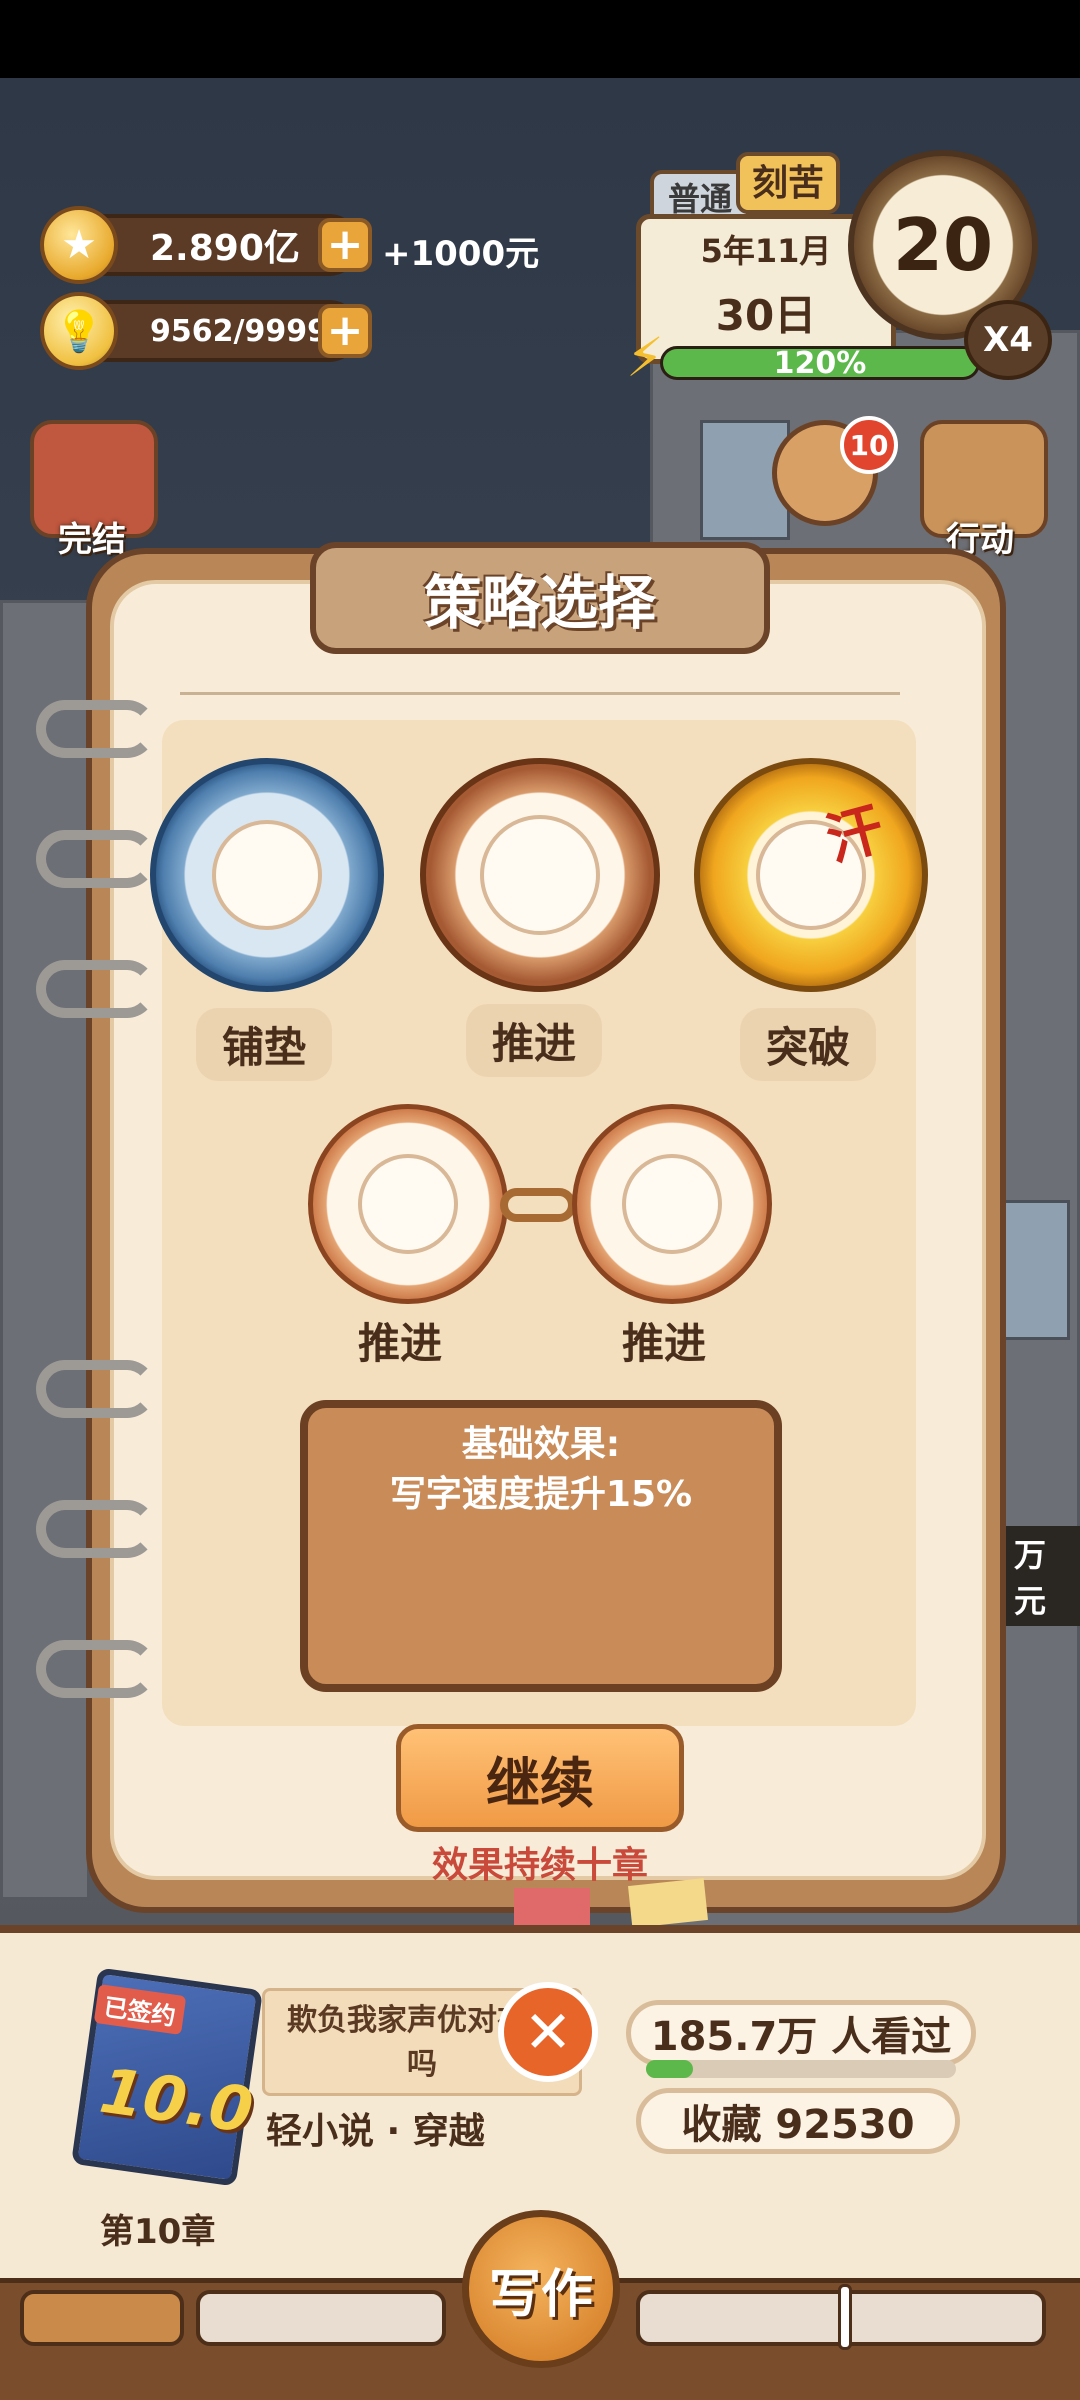 The image size is (1080, 2400). I want to click on effect-duration-note: 效果持续十章, so click(539, 1865).